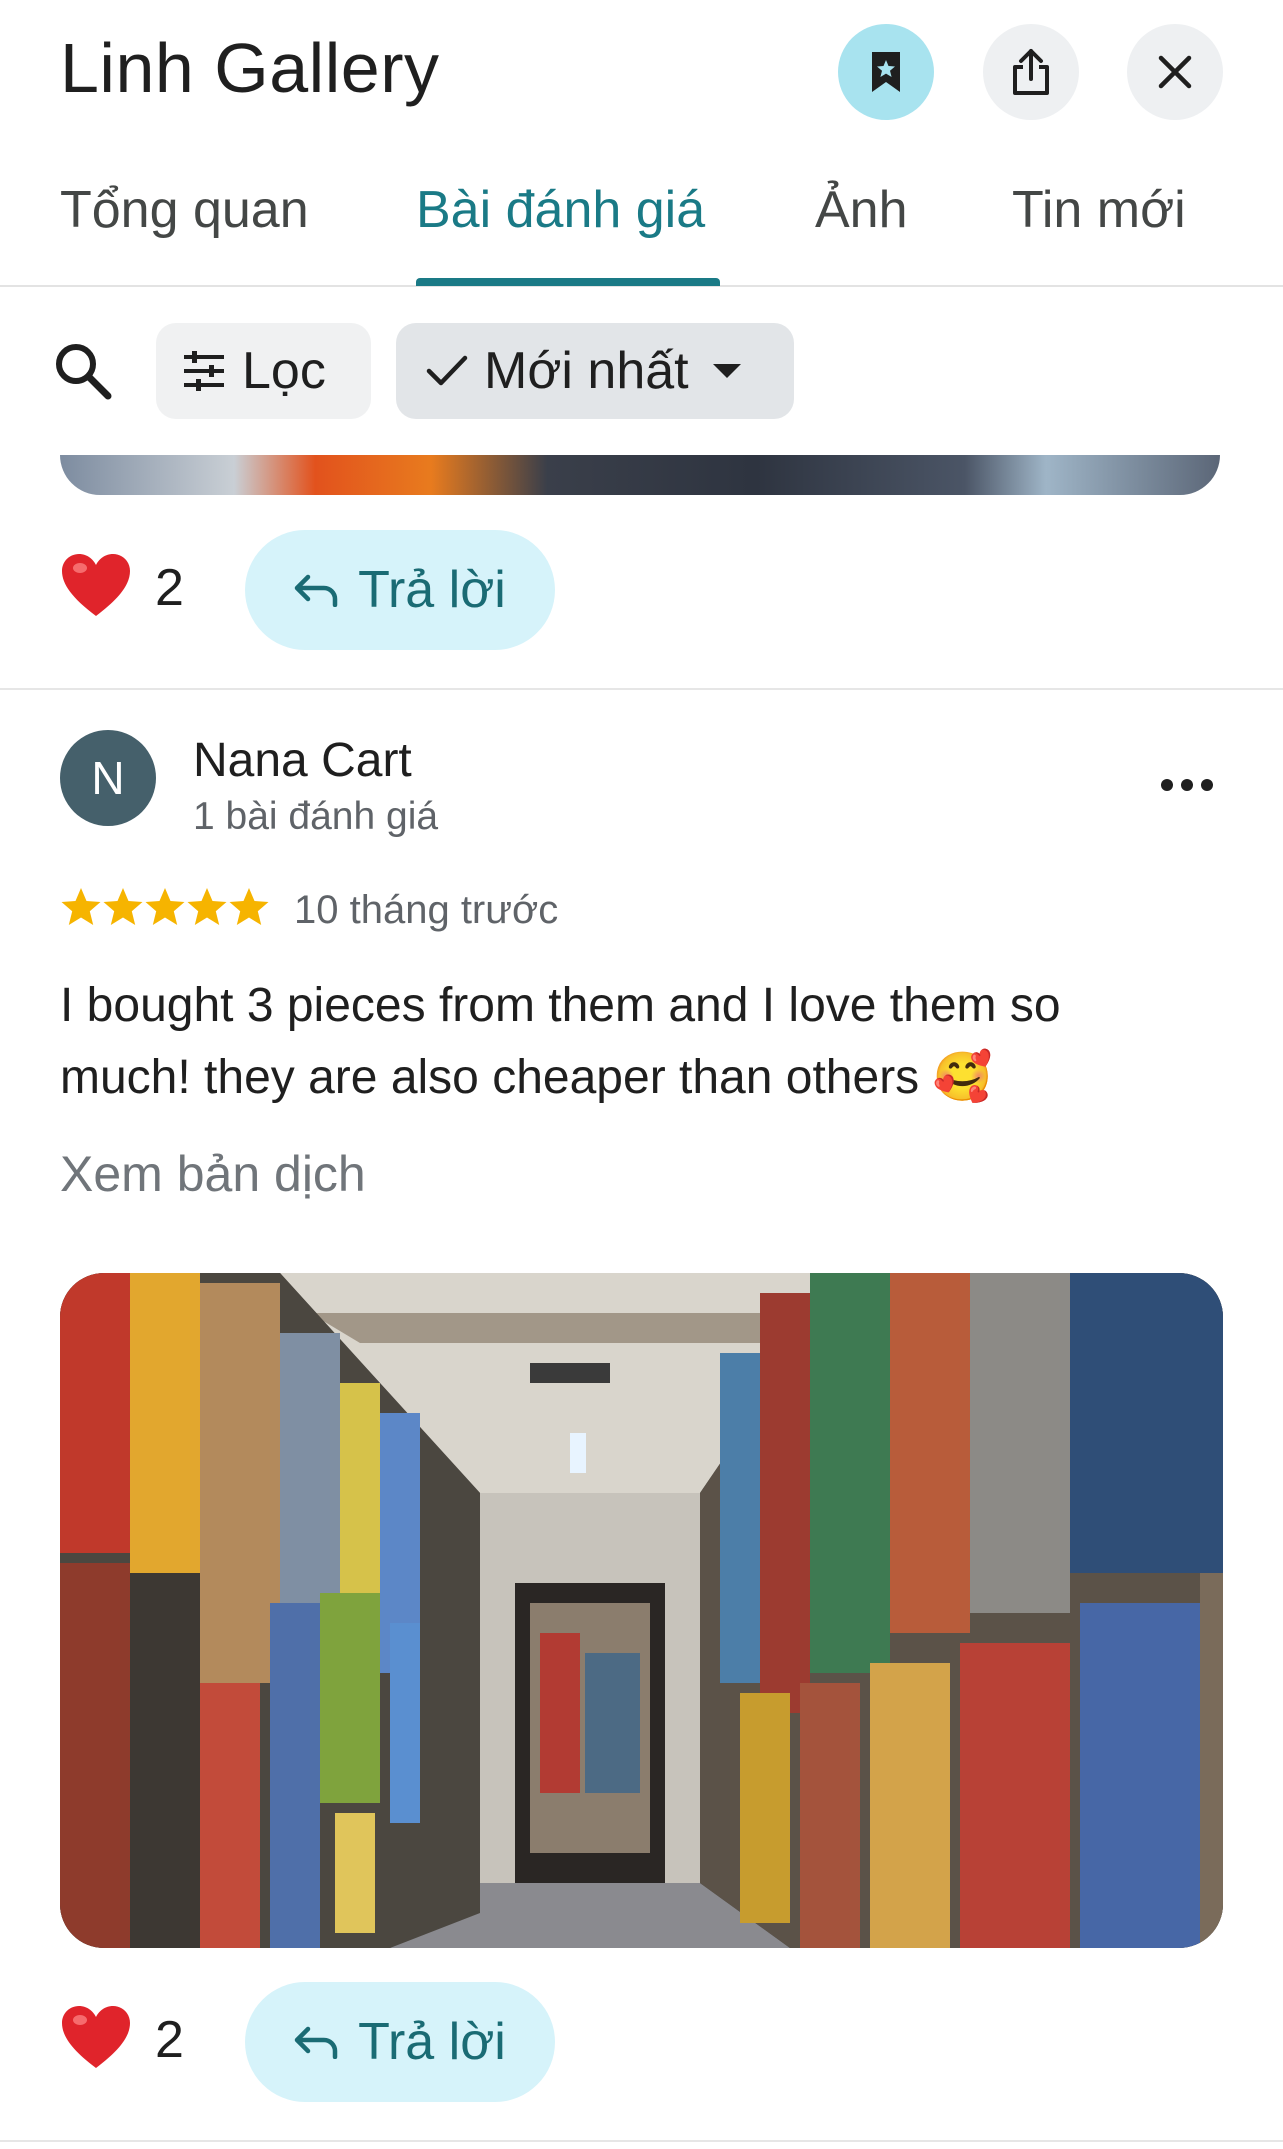 This screenshot has height=2149, width=1283. Describe the element at coordinates (284, 371) in the screenshot. I see `filter-label: Lọc` at that location.